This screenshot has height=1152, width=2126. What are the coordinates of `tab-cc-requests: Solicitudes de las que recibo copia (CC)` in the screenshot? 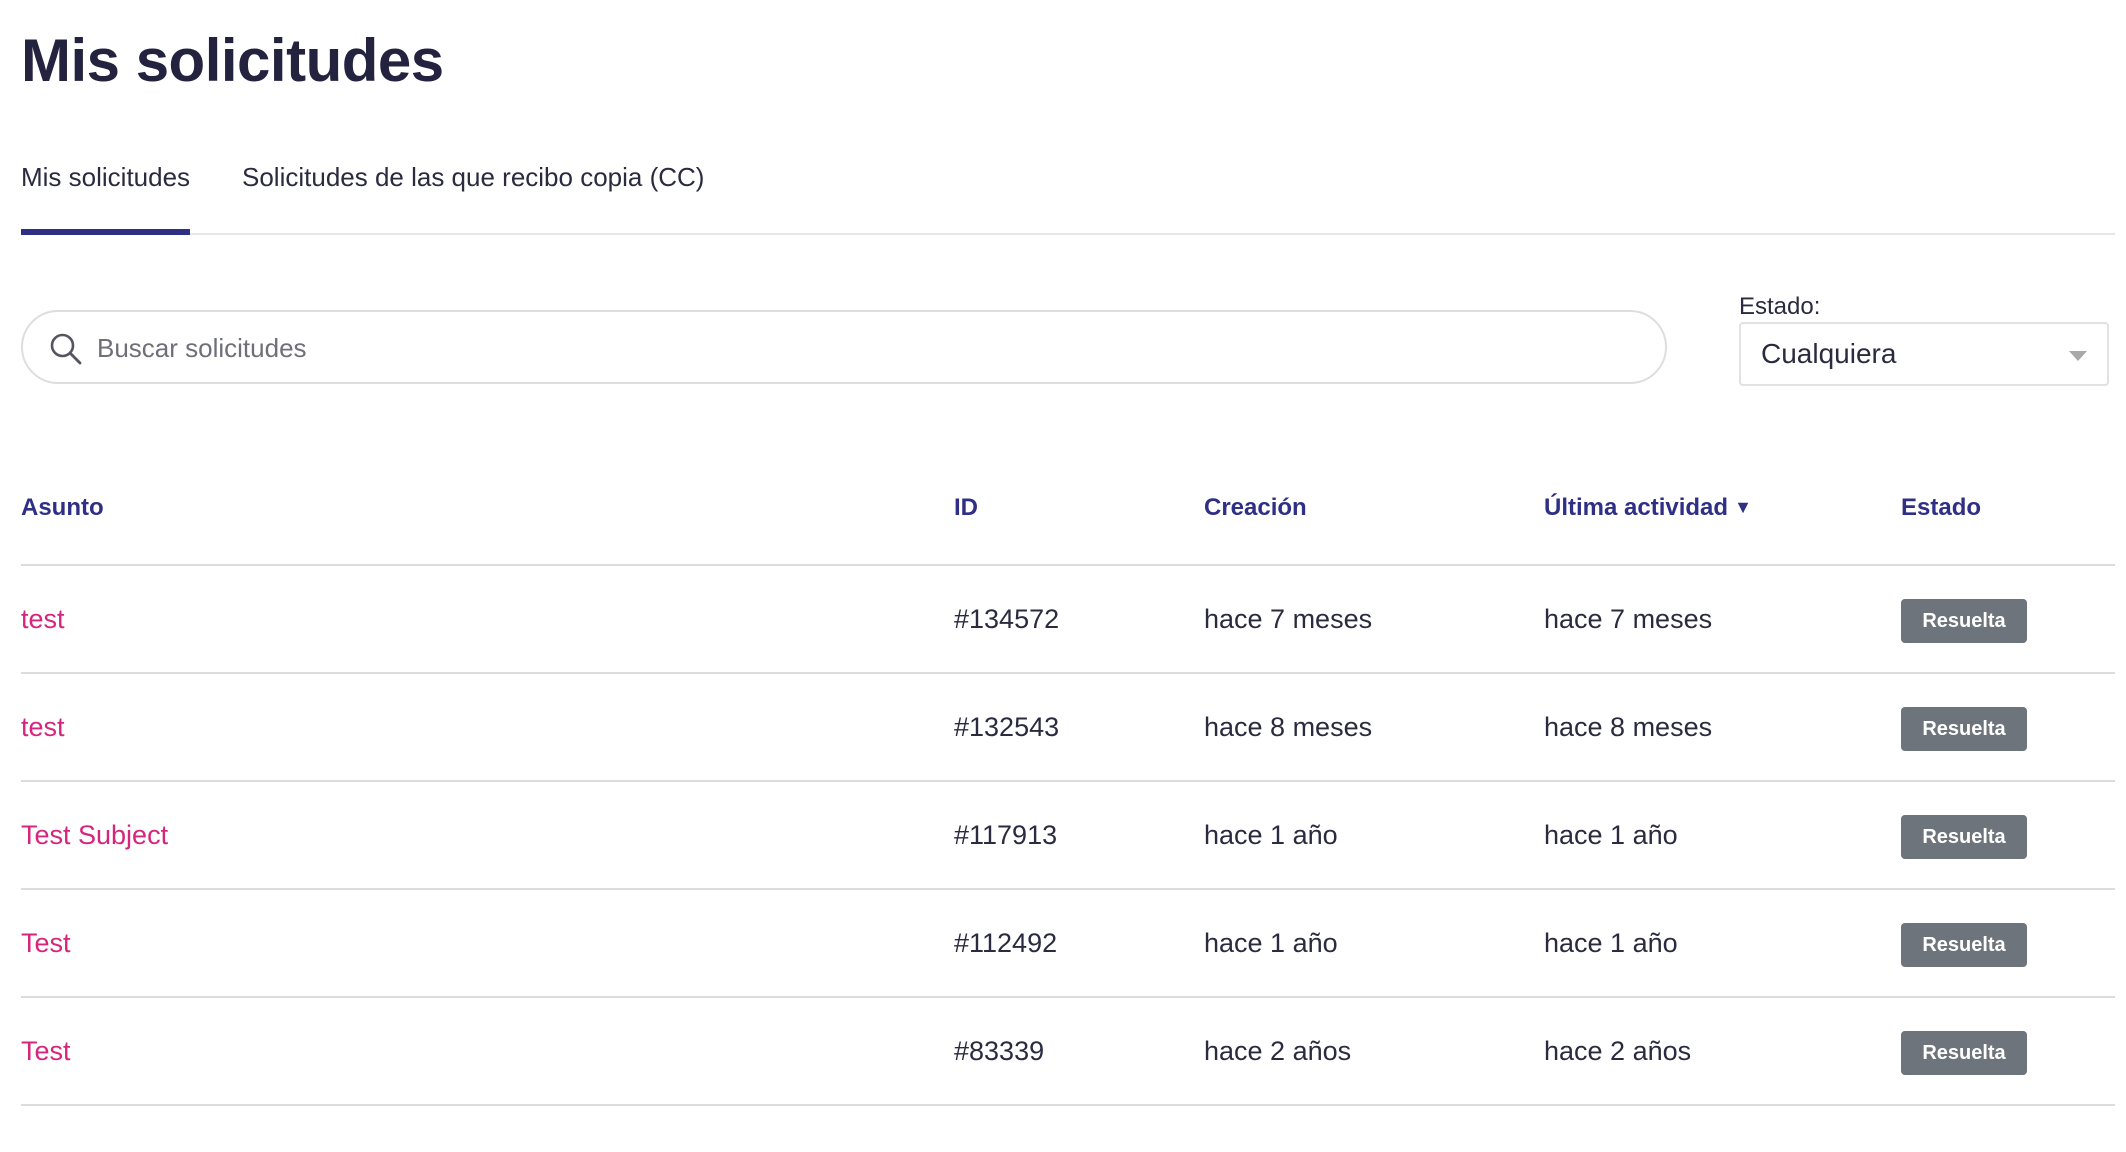 It's located at (473, 195).